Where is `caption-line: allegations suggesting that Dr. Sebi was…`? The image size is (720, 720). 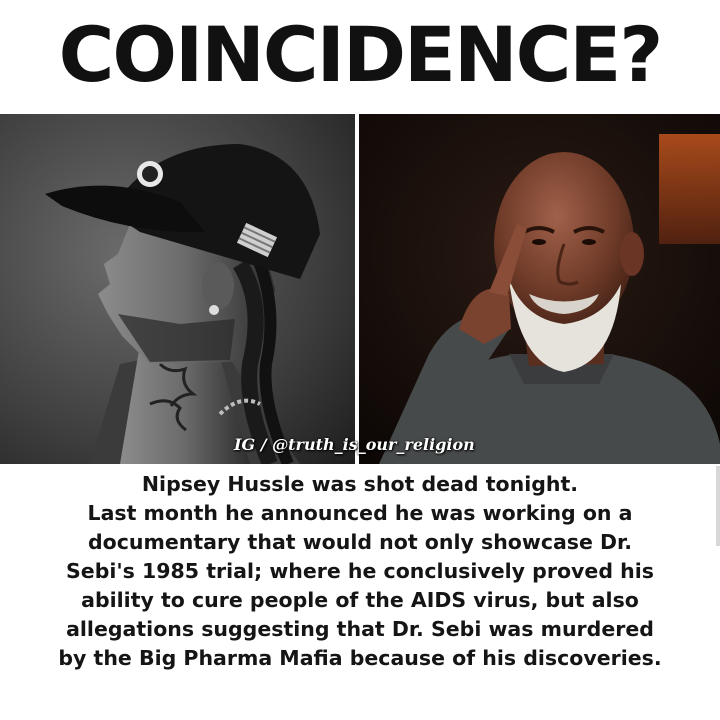 caption-line: allegations suggesting that Dr. Sebi was… is located at coordinates (360, 629).